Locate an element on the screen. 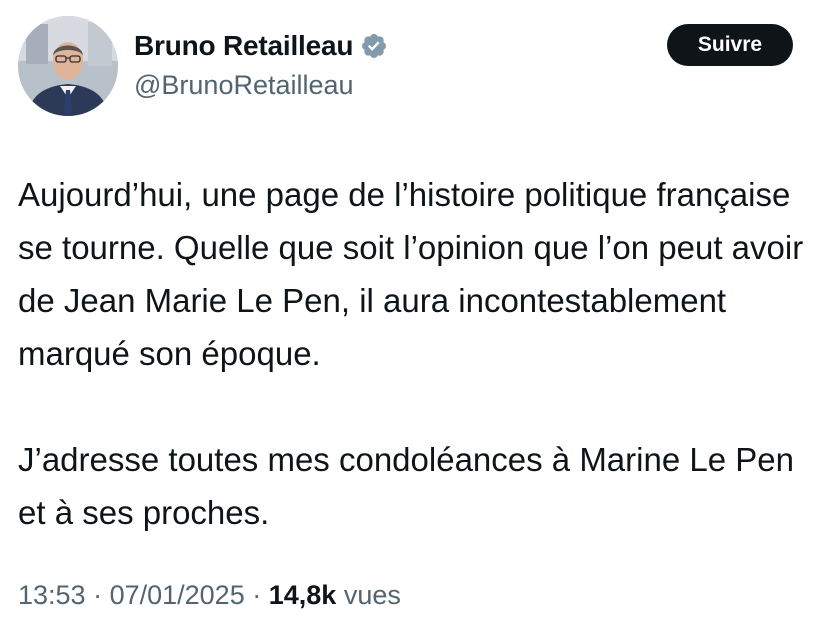  avatar-image is located at coordinates (68, 66).